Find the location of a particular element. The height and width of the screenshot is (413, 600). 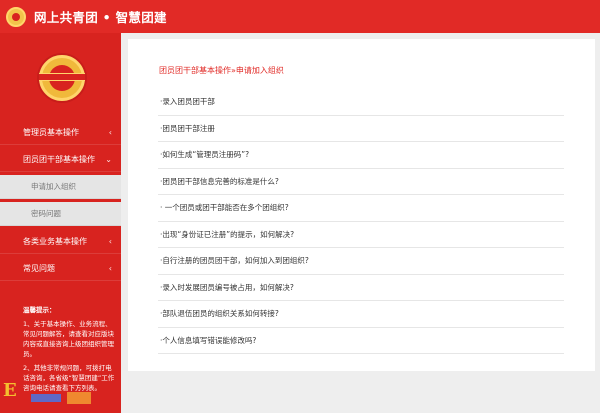

top-header: 网上共青团 • 智慧团建 is located at coordinates (300, 16).